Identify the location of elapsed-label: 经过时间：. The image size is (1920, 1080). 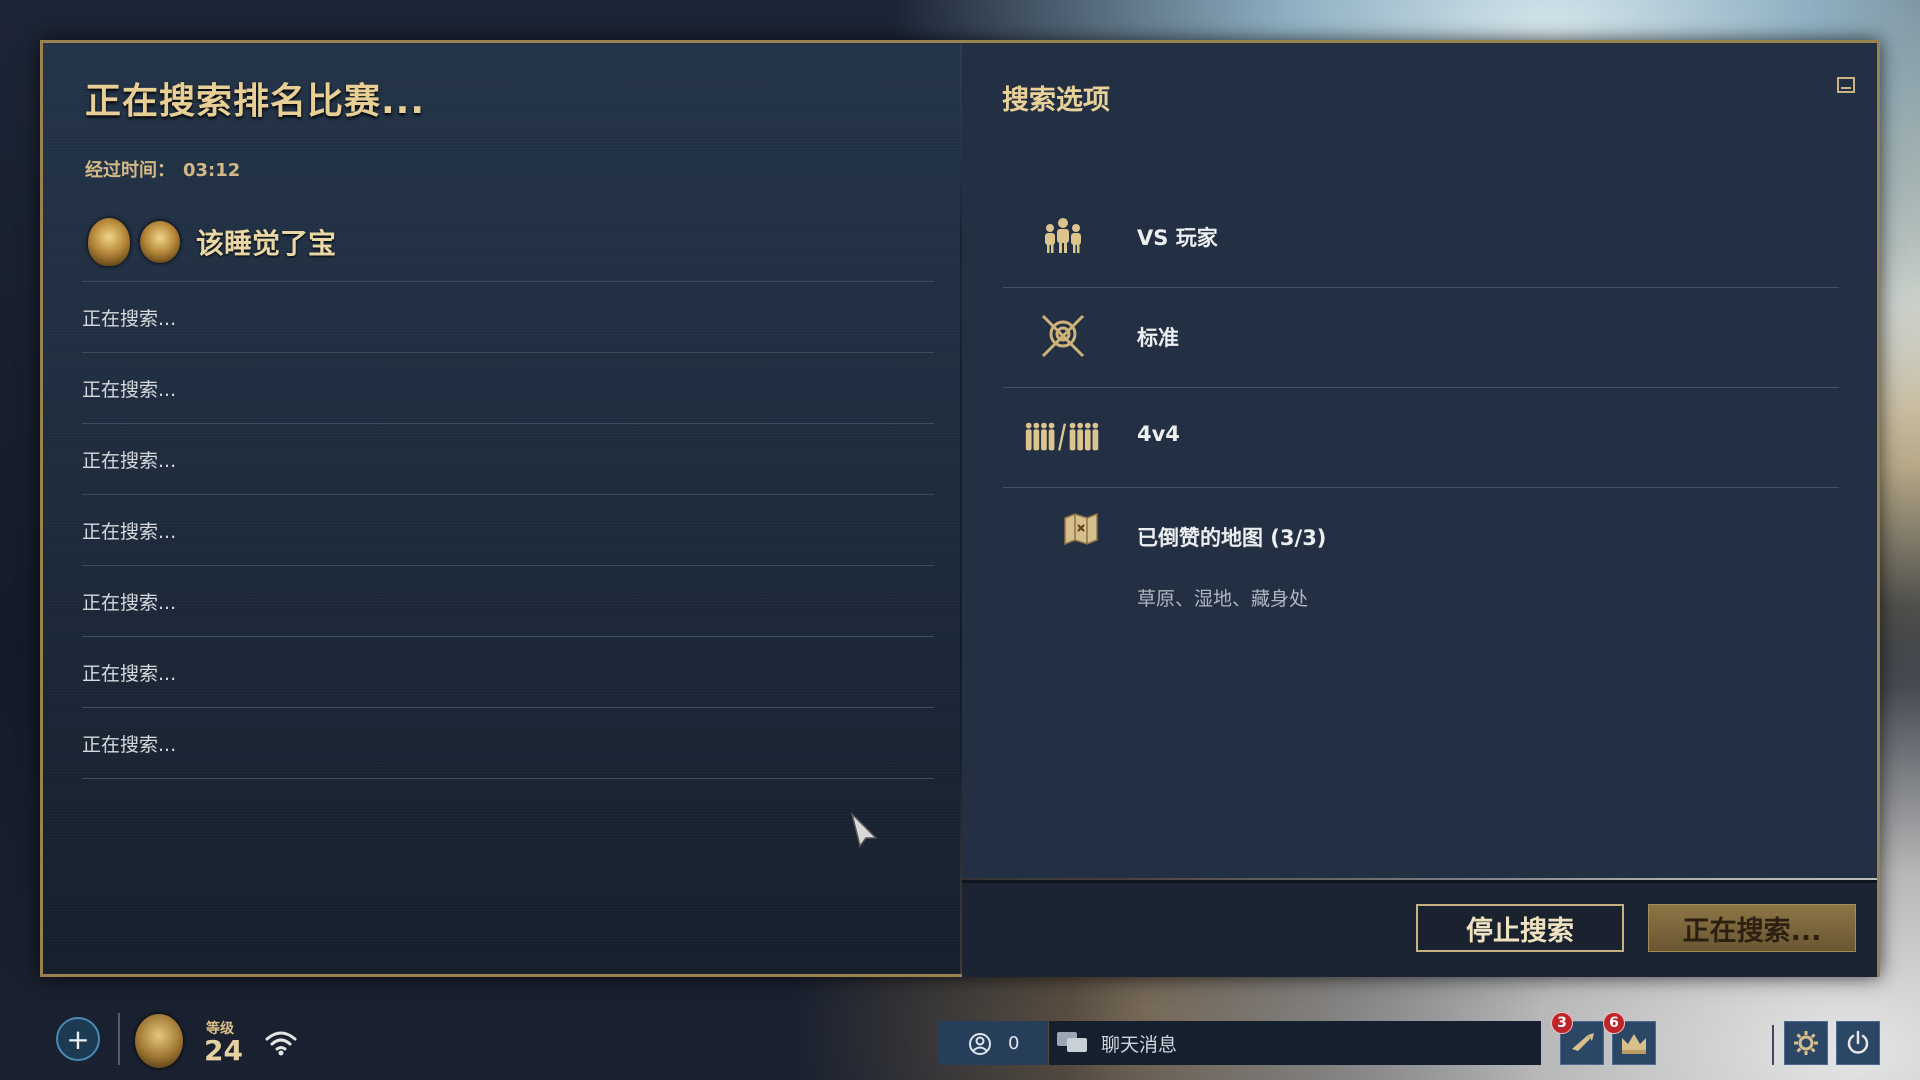
(130, 170).